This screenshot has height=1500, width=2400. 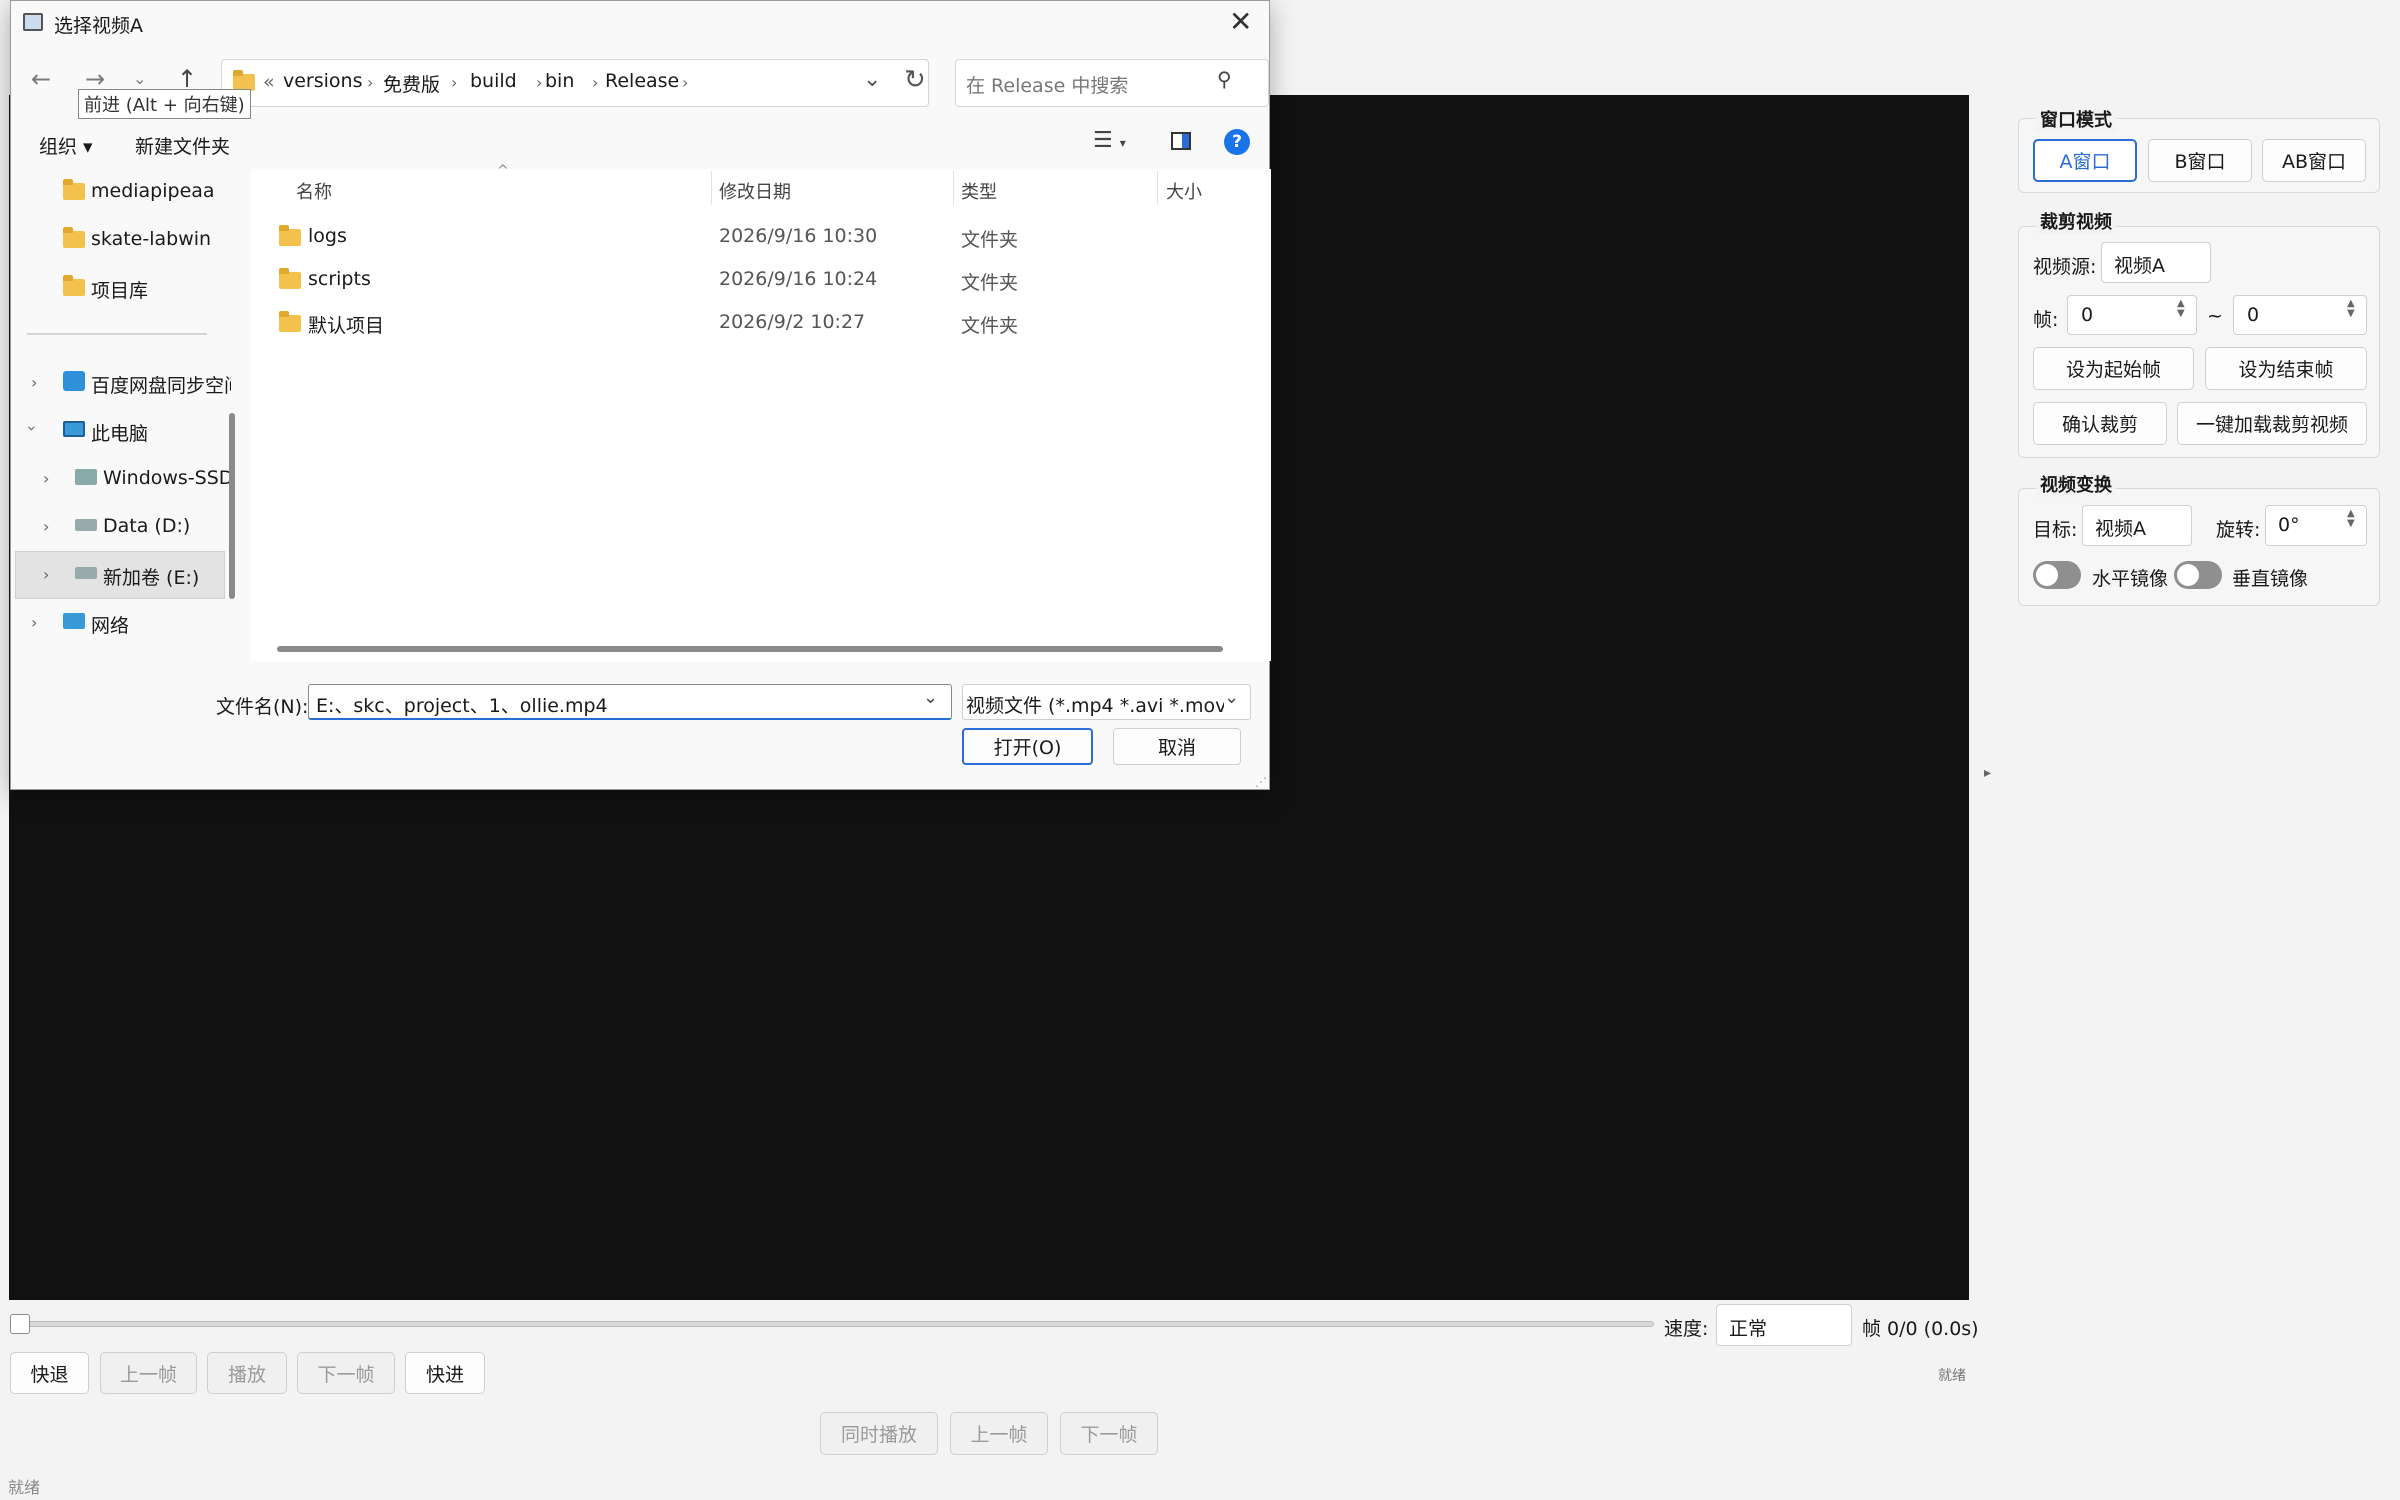 What do you see at coordinates (1920, 1329) in the screenshot?
I see `frame-info: 帧 0/0 (0.0s)` at bounding box center [1920, 1329].